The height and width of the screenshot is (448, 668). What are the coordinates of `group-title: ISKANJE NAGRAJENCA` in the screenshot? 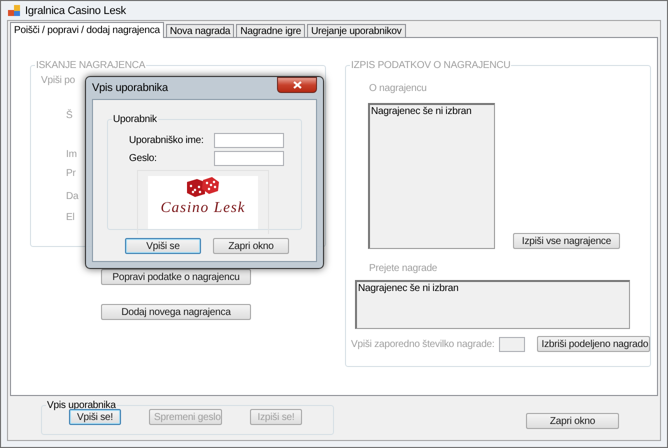 It's located at (90, 65).